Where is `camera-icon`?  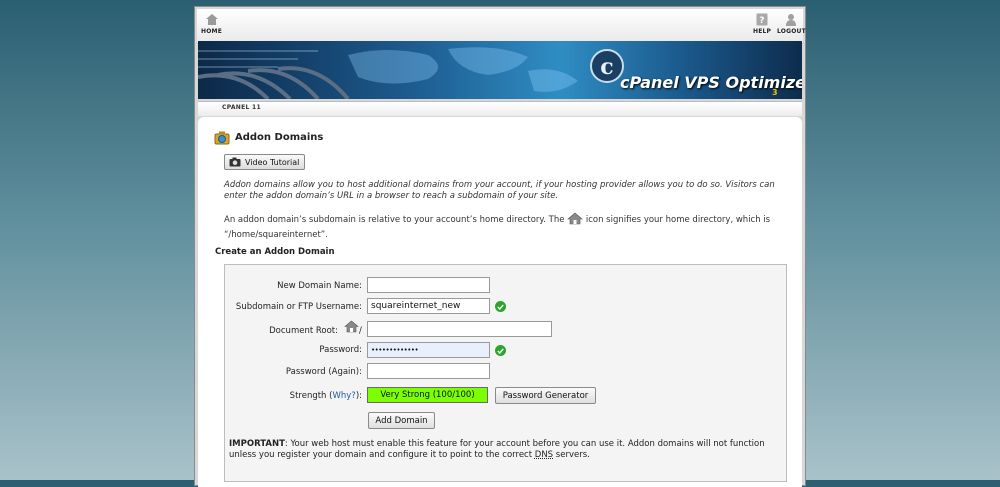 camera-icon is located at coordinates (235, 162).